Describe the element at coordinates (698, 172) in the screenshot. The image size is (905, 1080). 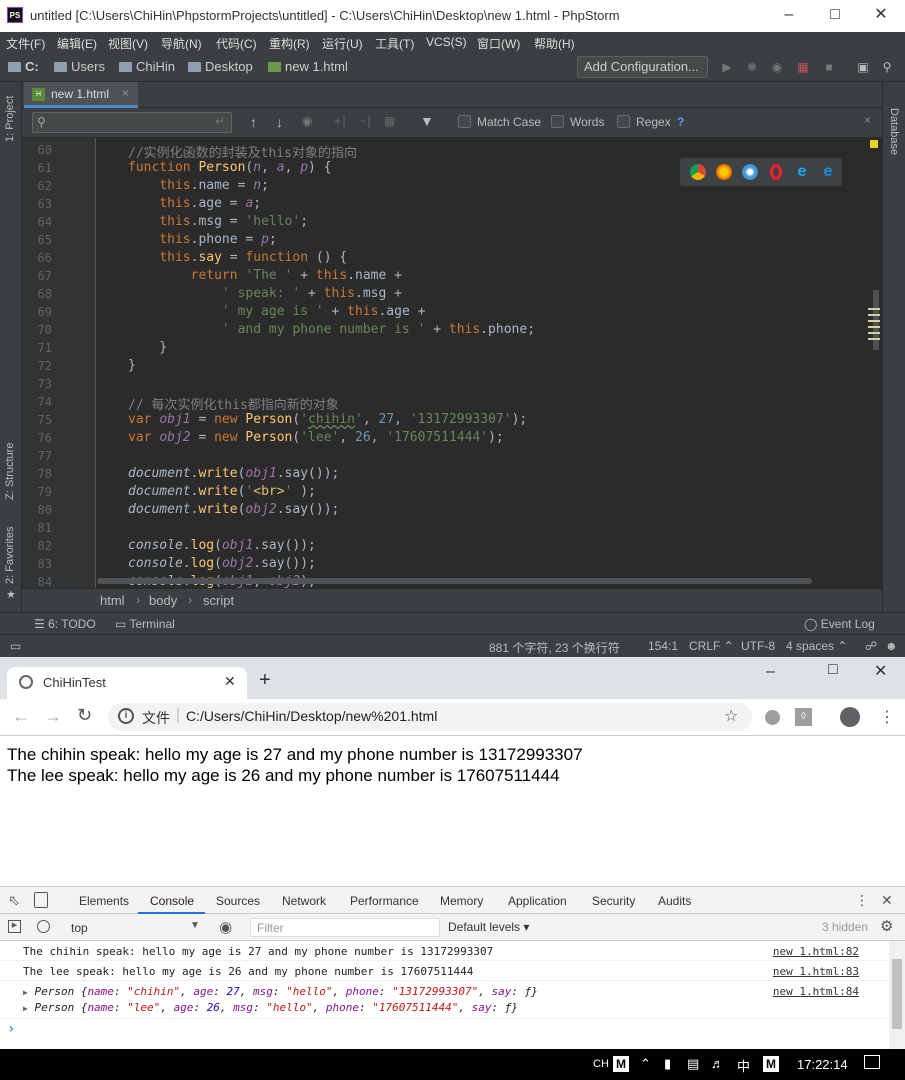
I see `chrome-icon` at that location.